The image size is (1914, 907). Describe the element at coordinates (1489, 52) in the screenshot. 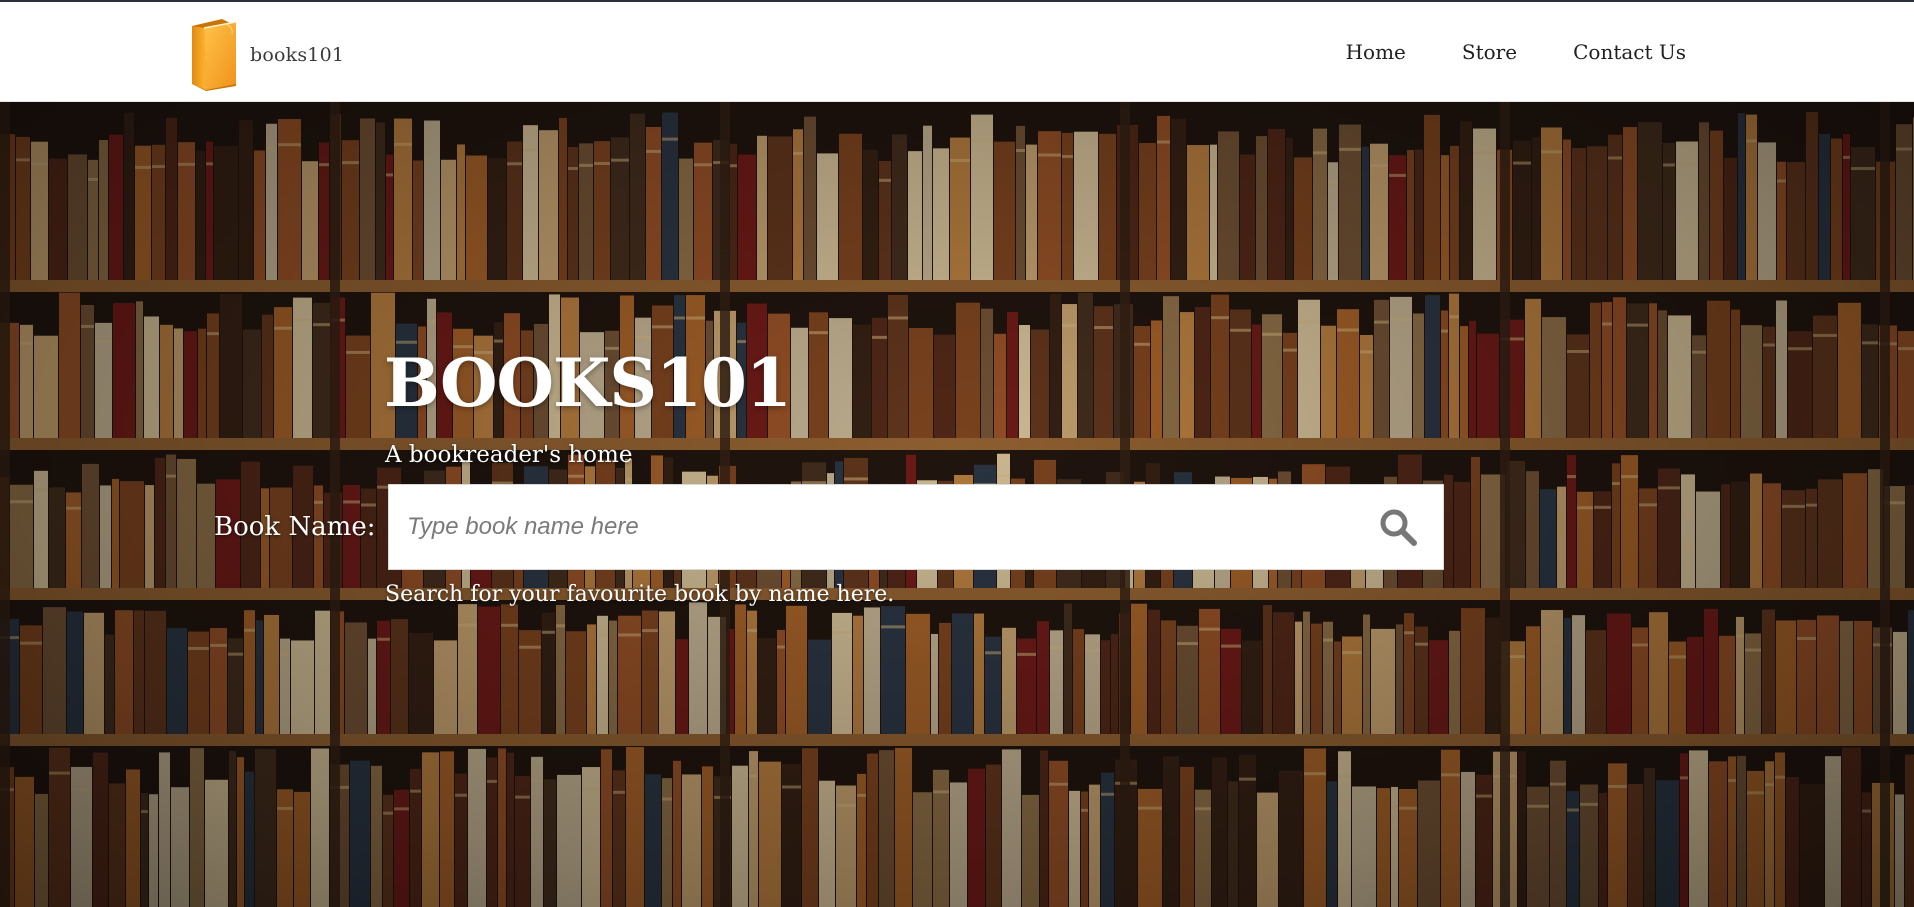

I see `nav-link-store: Store` at that location.